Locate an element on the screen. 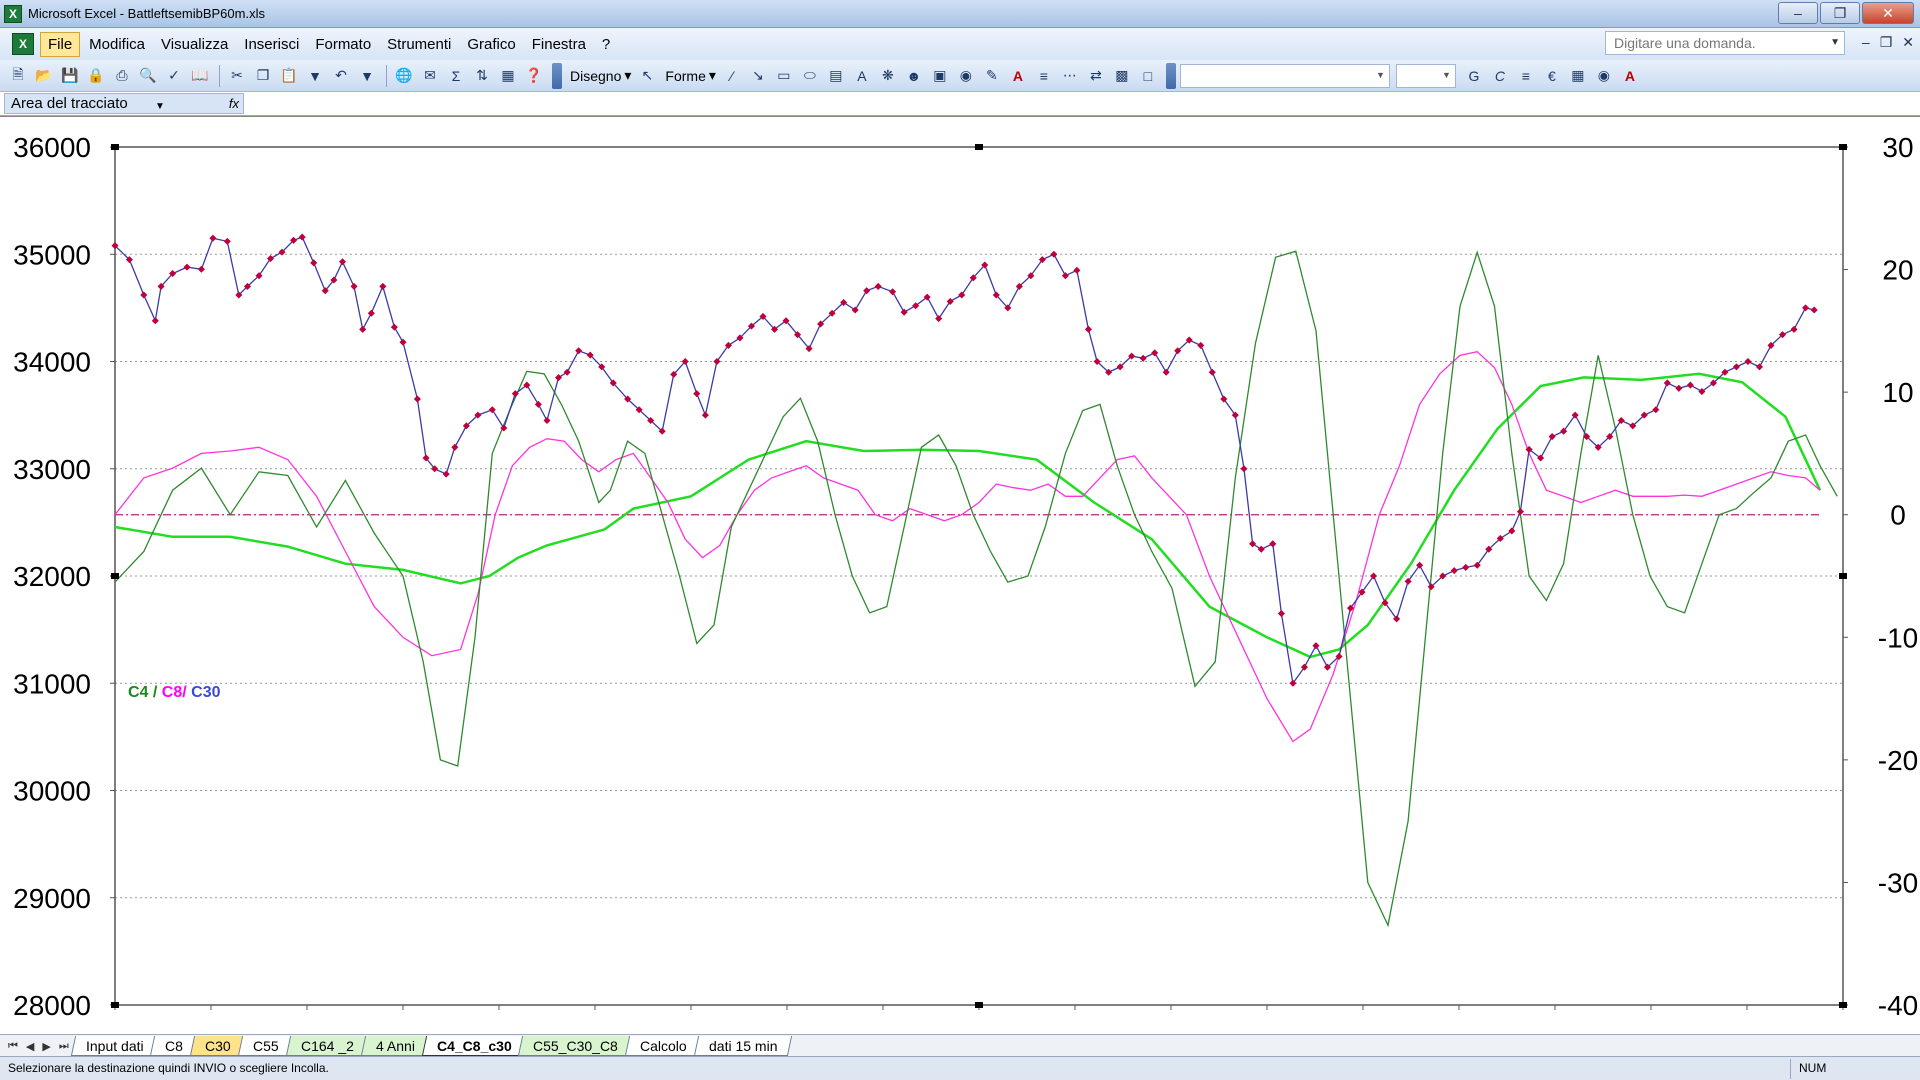  new-icon: 🗎 is located at coordinates (18, 76).